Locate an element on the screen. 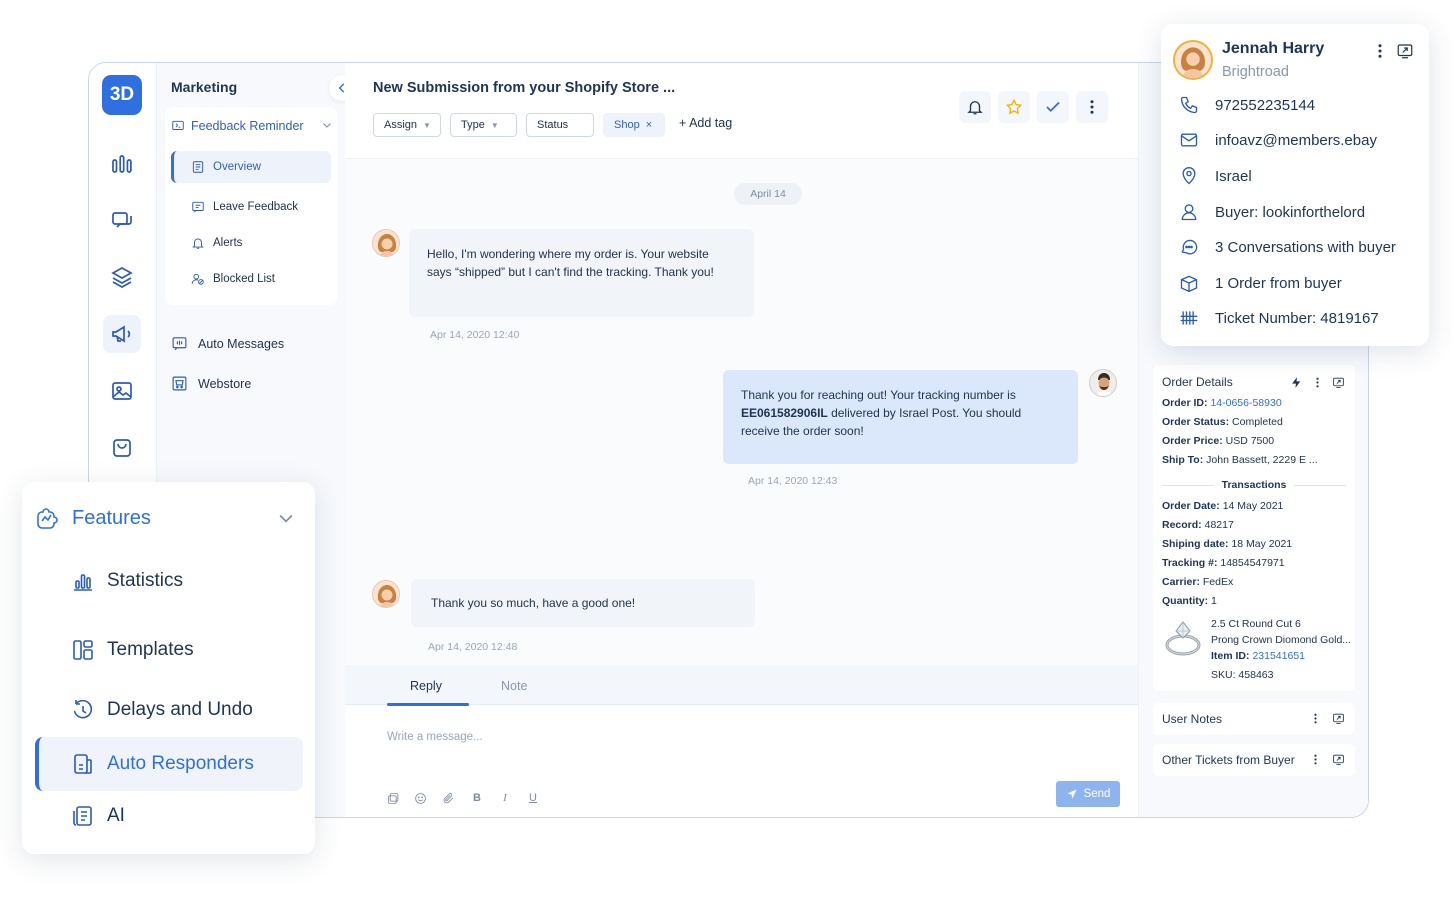 The height and width of the screenshot is (908, 1454). lightning-icon is located at coordinates (1296, 382).